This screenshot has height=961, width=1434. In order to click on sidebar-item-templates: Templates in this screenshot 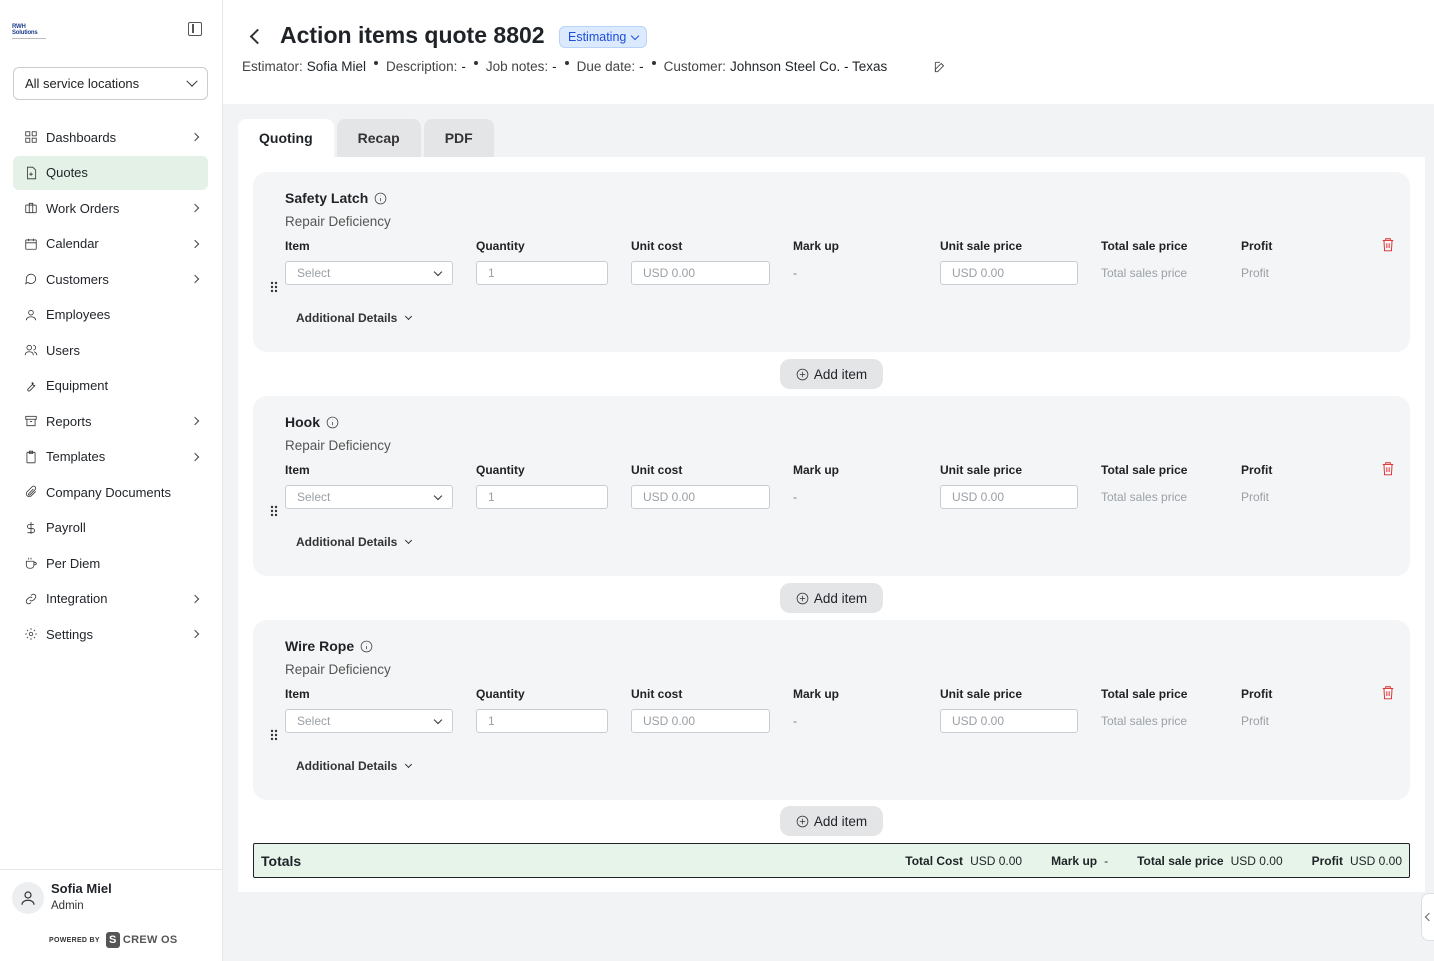, I will do `click(110, 457)`.